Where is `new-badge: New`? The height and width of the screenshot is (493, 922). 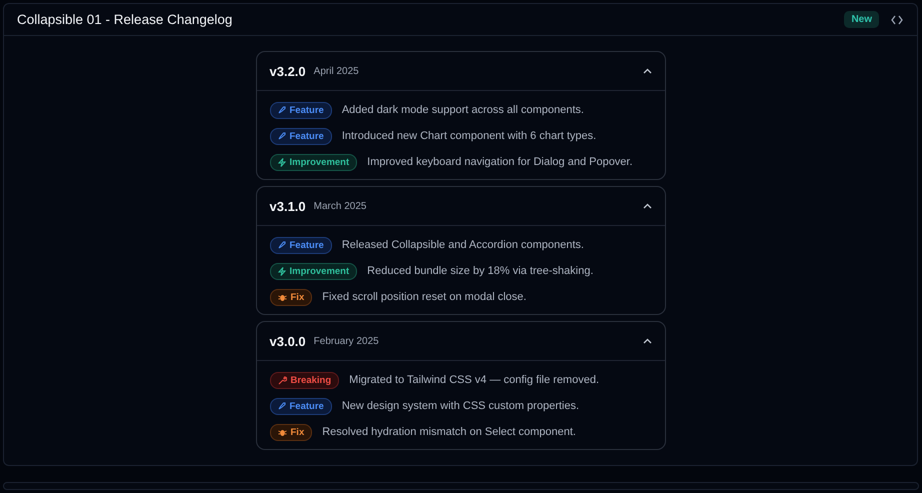 new-badge: New is located at coordinates (861, 19).